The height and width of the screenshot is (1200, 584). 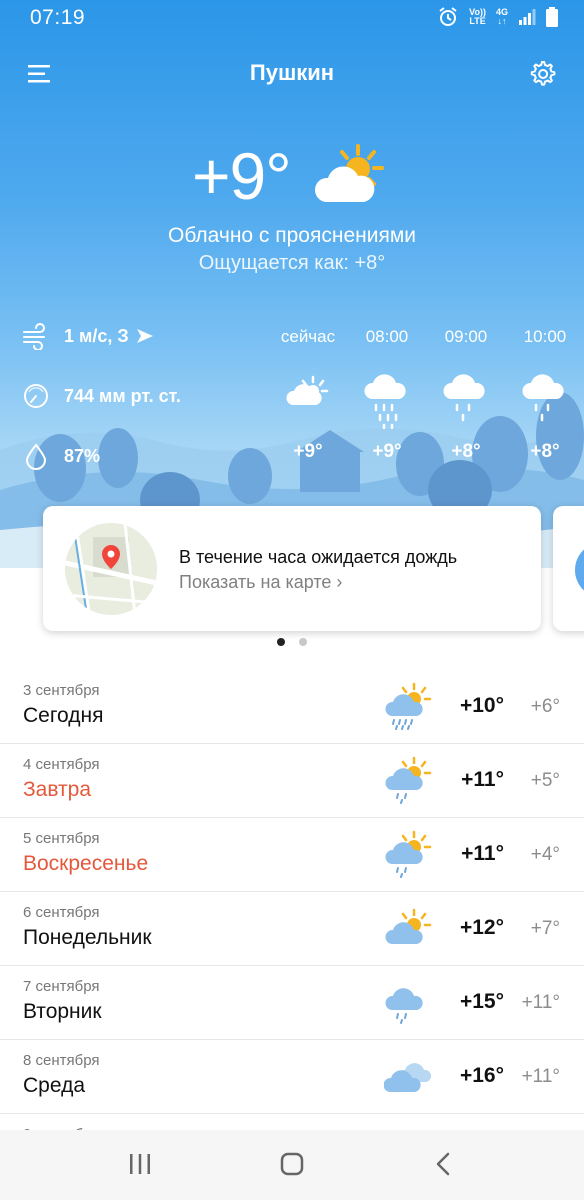 What do you see at coordinates (292, 781) in the screenshot?
I see `forecast-row: 4 сентября Завтра +11° +5°` at bounding box center [292, 781].